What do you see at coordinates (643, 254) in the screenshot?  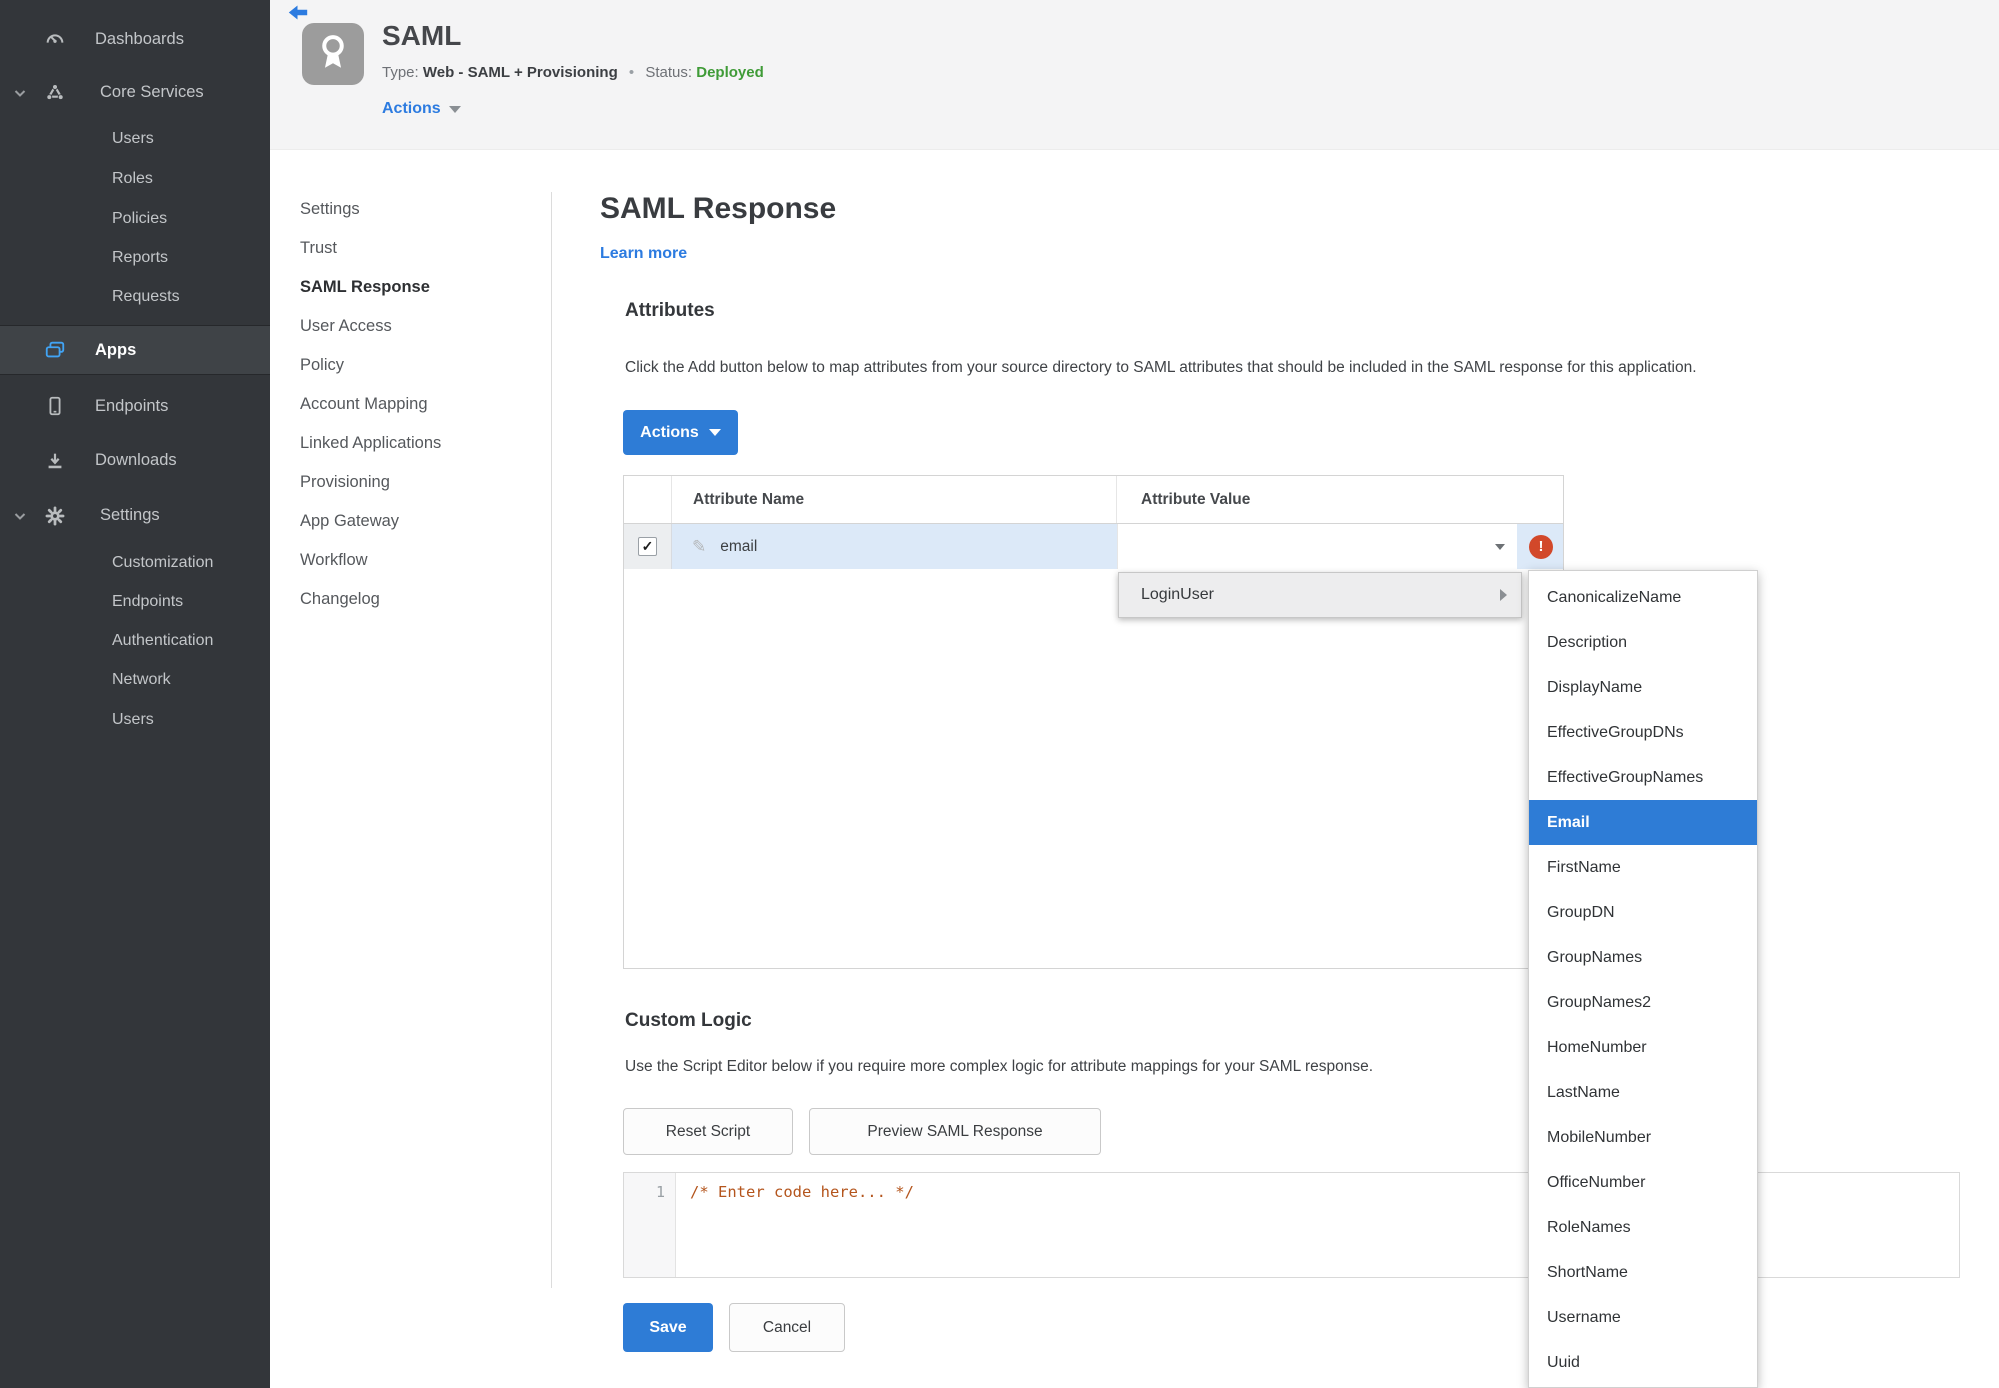 I see `learn-more-link: Learn more` at bounding box center [643, 254].